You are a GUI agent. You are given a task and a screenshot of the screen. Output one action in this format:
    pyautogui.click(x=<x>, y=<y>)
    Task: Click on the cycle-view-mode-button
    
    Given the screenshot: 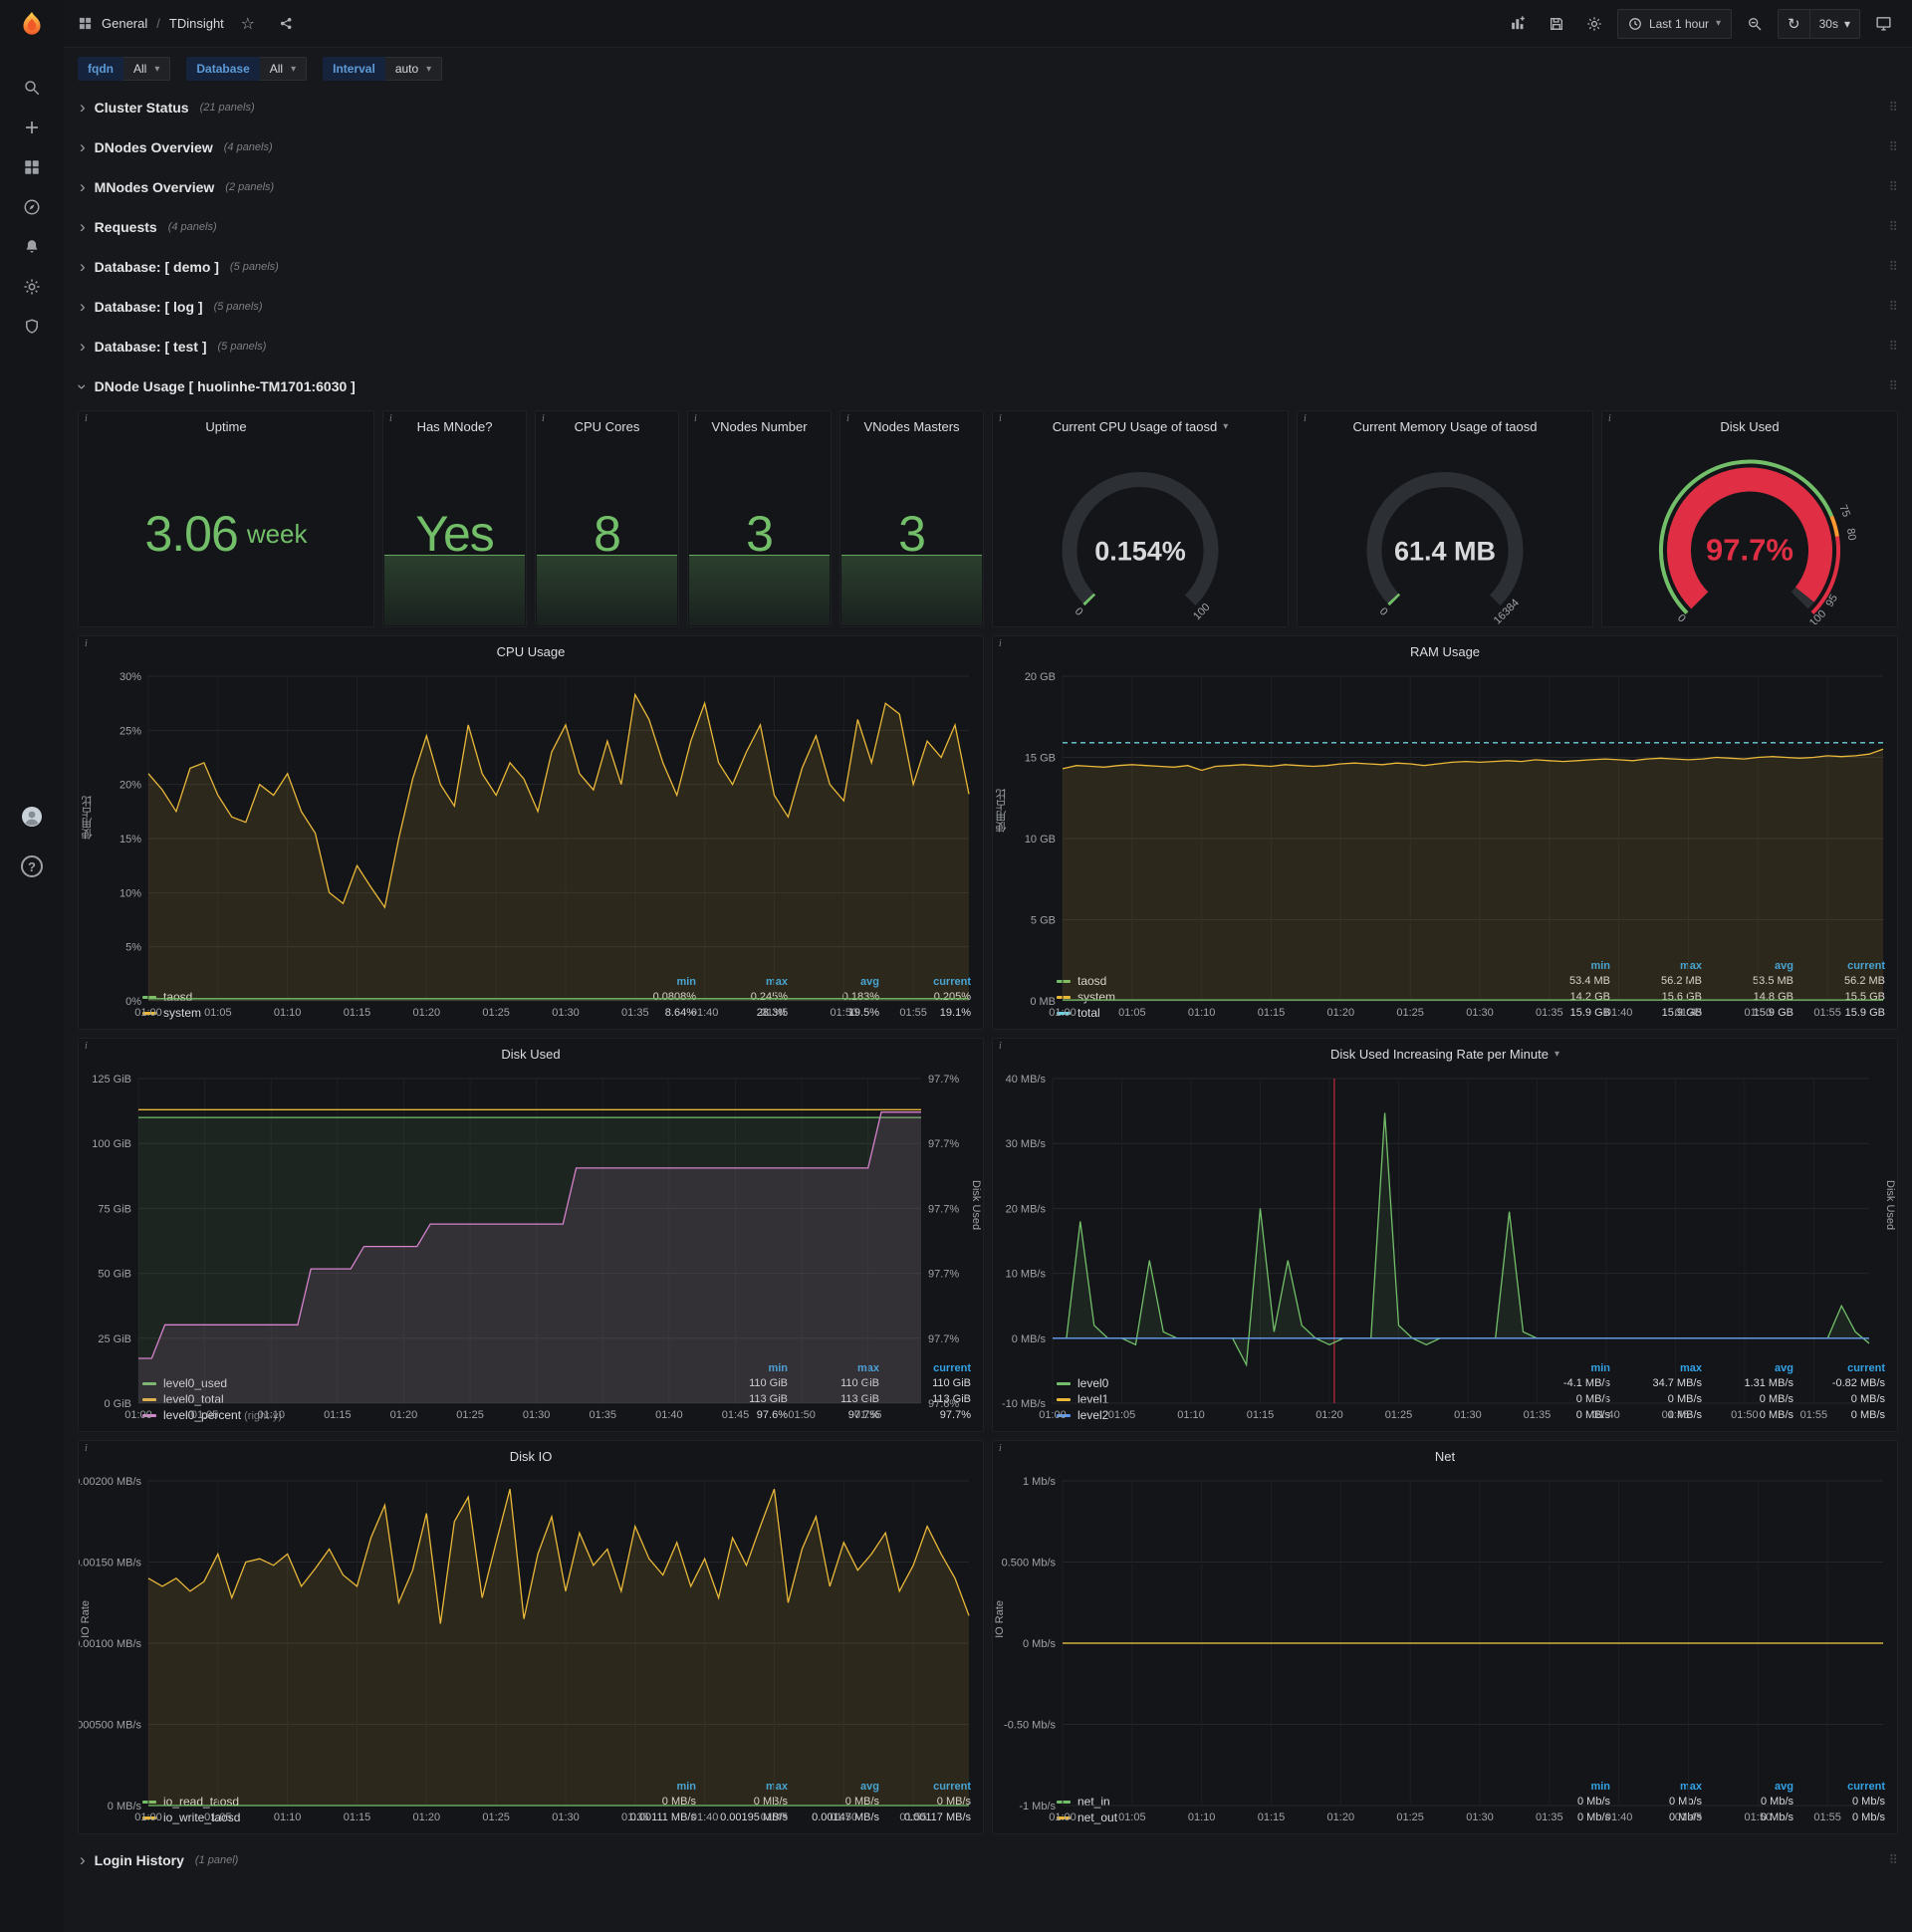 What is the action you would take?
    pyautogui.click(x=1883, y=24)
    